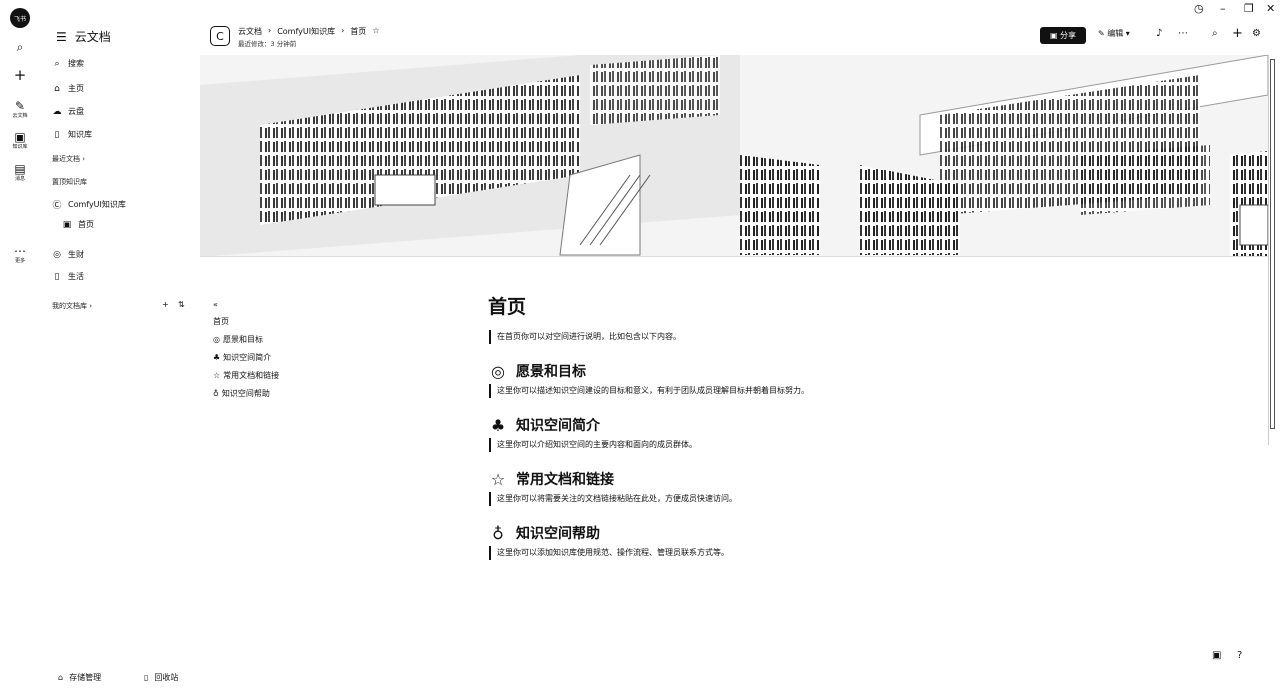 Image resolution: width=1280 pixels, height=693 pixels. What do you see at coordinates (68, 276) in the screenshot?
I see `sidebar-item-life: ▯ 生活` at bounding box center [68, 276].